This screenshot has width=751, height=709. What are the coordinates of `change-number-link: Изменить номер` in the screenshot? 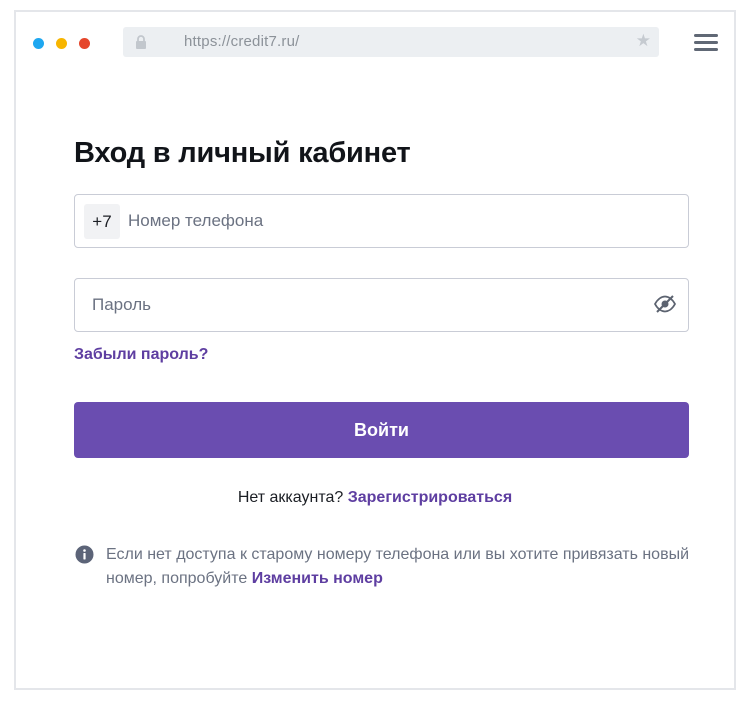 It's located at (317, 578).